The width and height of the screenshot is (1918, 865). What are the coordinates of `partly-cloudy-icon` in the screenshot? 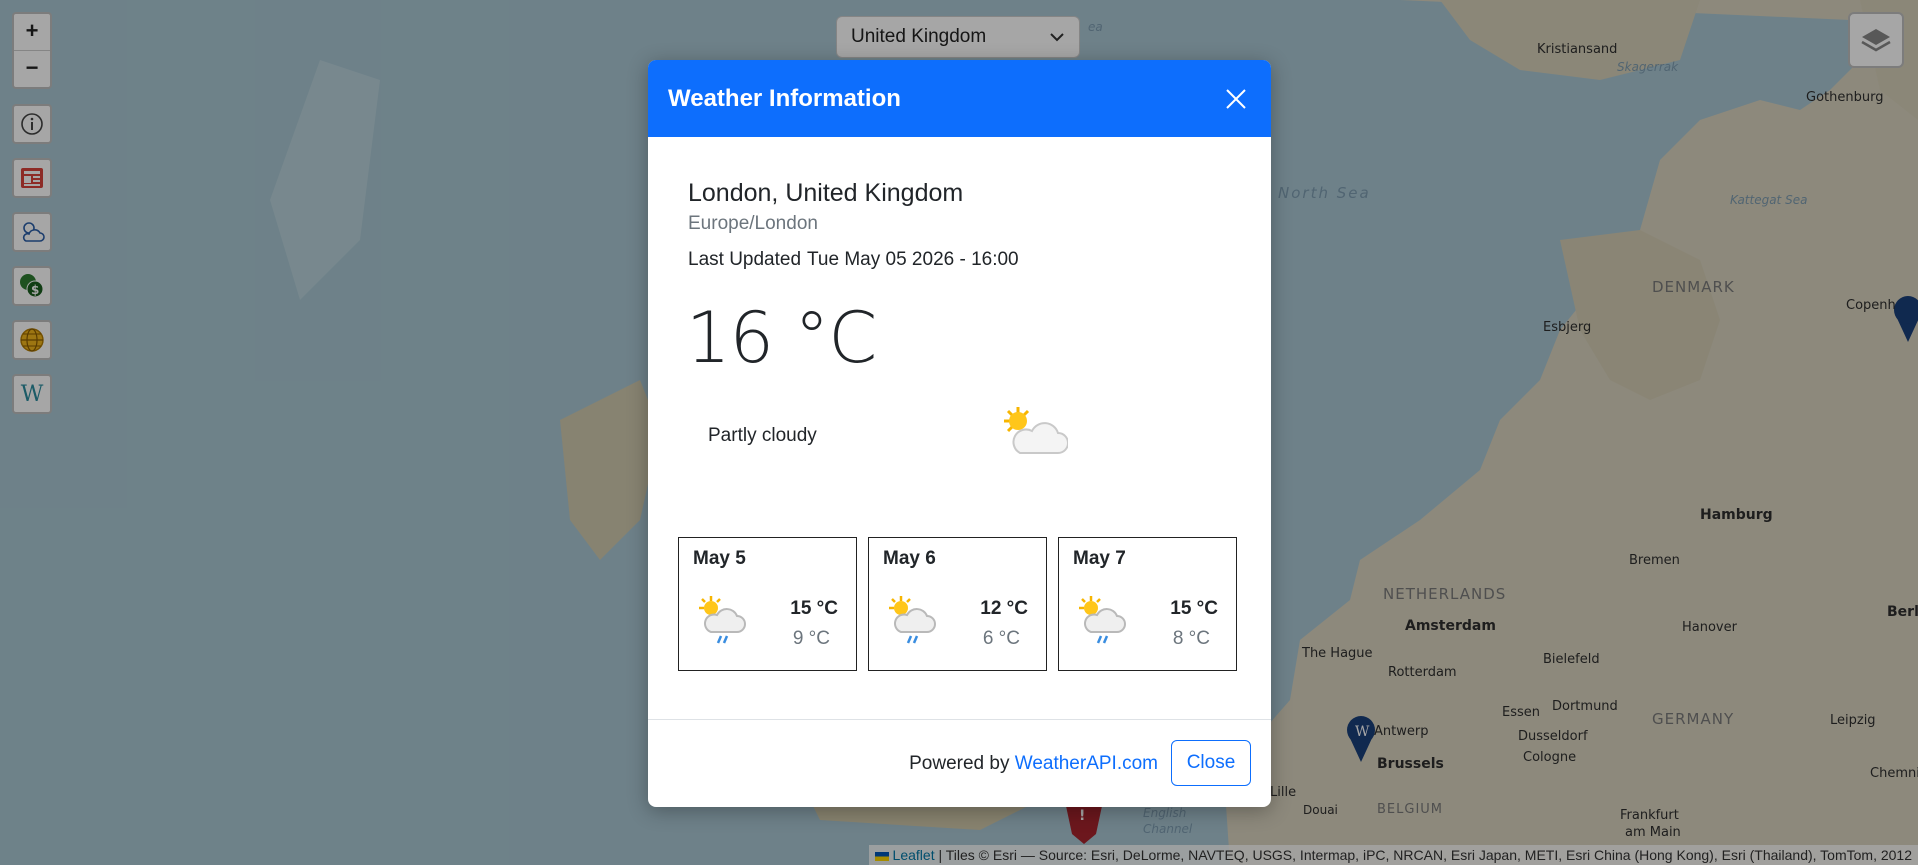 It's located at (1036, 430).